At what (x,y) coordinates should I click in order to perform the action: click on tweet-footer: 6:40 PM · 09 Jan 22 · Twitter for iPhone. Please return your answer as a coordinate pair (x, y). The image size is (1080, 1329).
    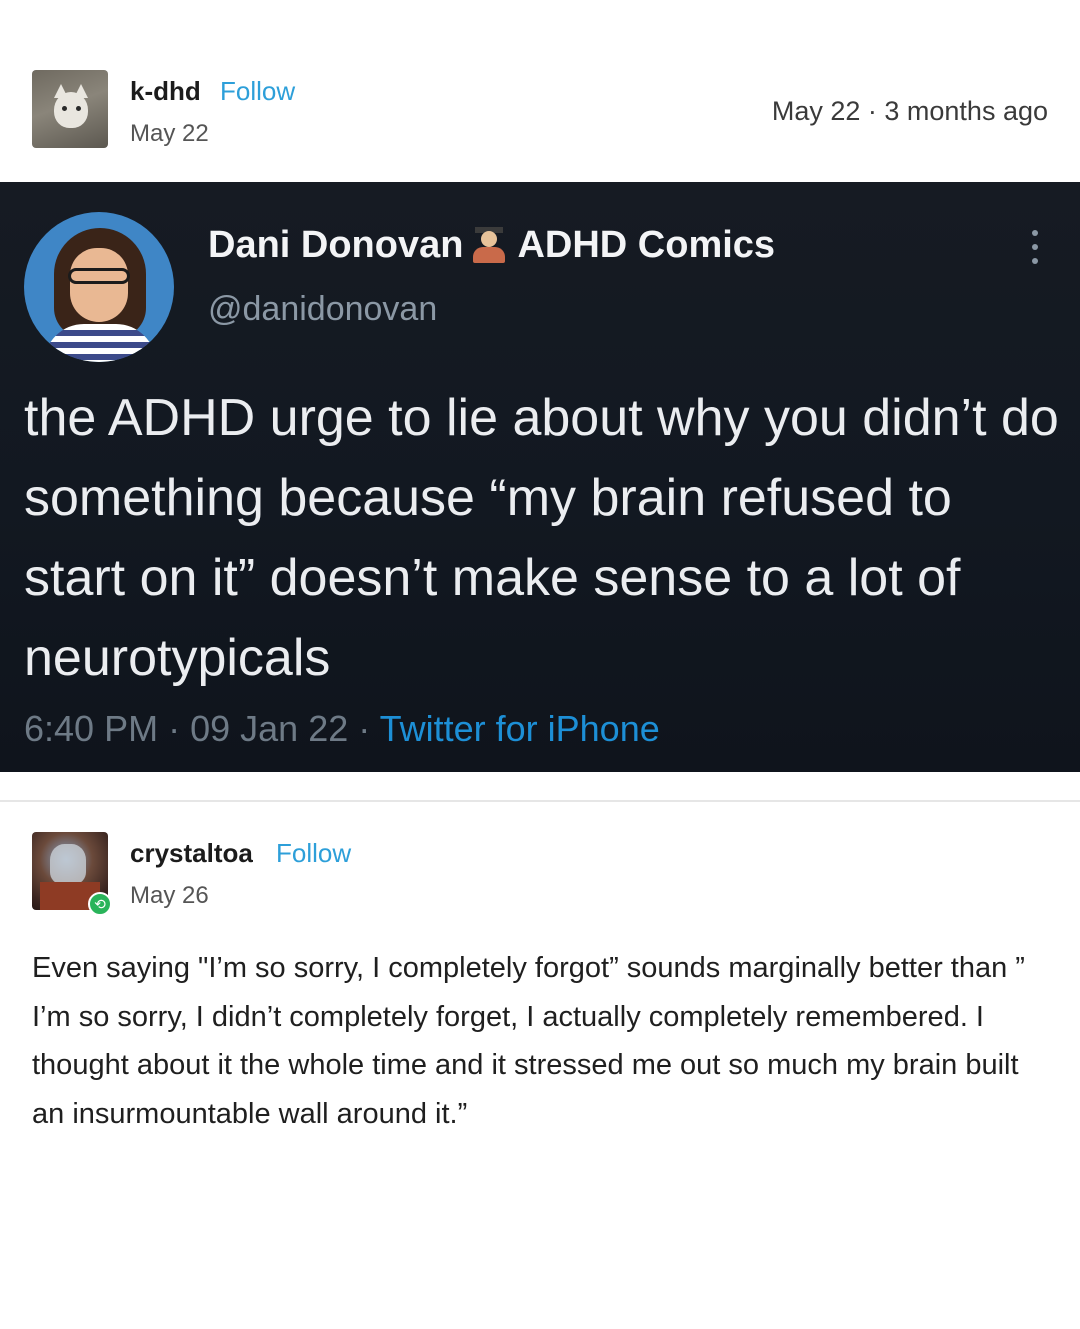
    Looking at the image, I should click on (342, 729).